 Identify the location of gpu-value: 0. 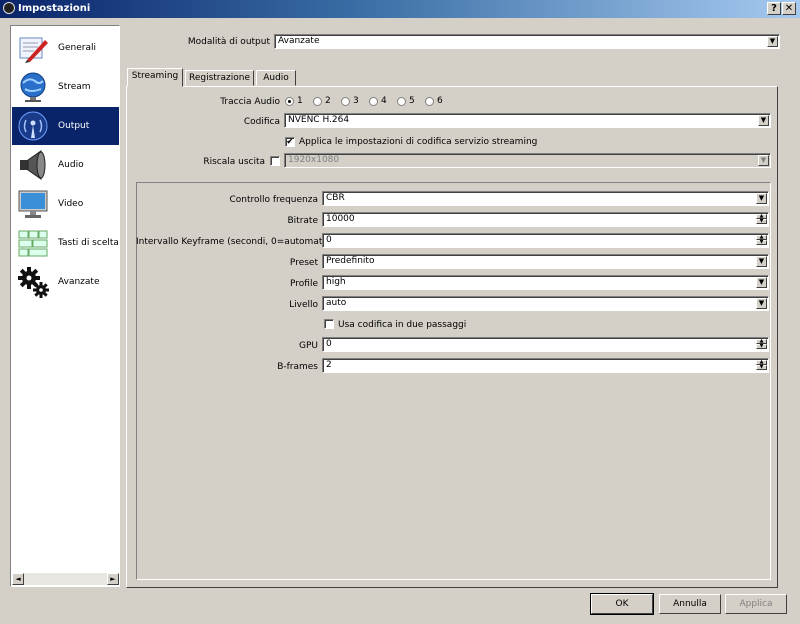
(329, 344).